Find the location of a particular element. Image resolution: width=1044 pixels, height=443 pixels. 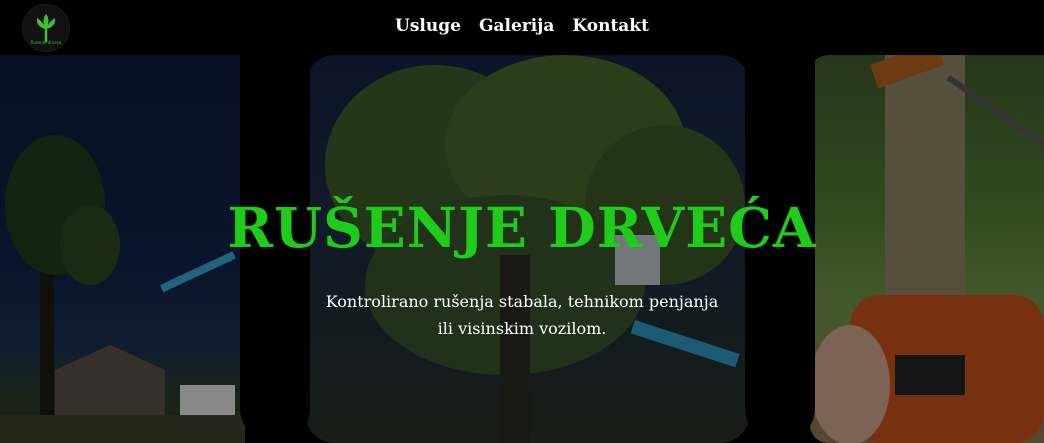

header-bar: Rusenje drveca Usluge Galerija Kontakt is located at coordinates (522, 27).